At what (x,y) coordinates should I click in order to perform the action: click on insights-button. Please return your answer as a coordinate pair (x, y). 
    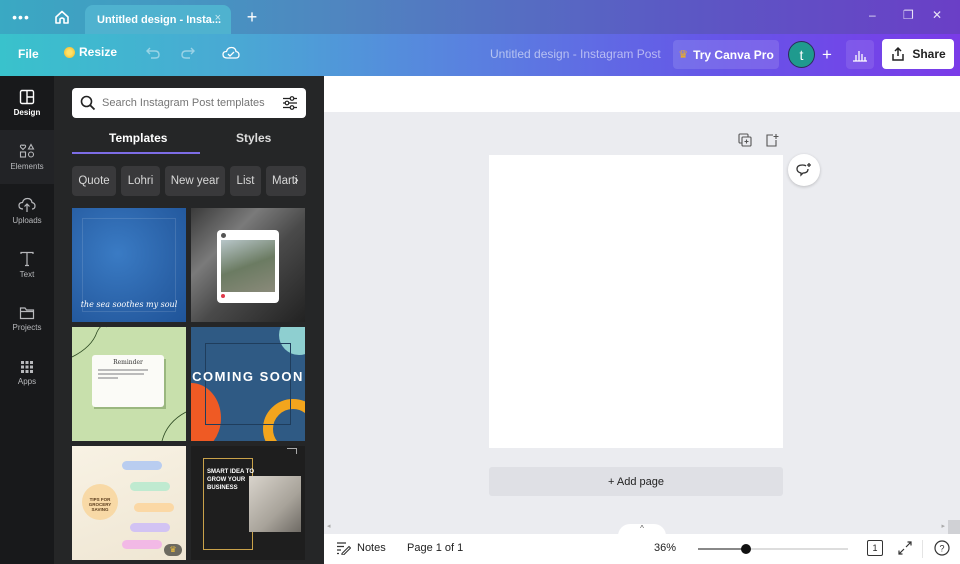
    Looking at the image, I should click on (860, 54).